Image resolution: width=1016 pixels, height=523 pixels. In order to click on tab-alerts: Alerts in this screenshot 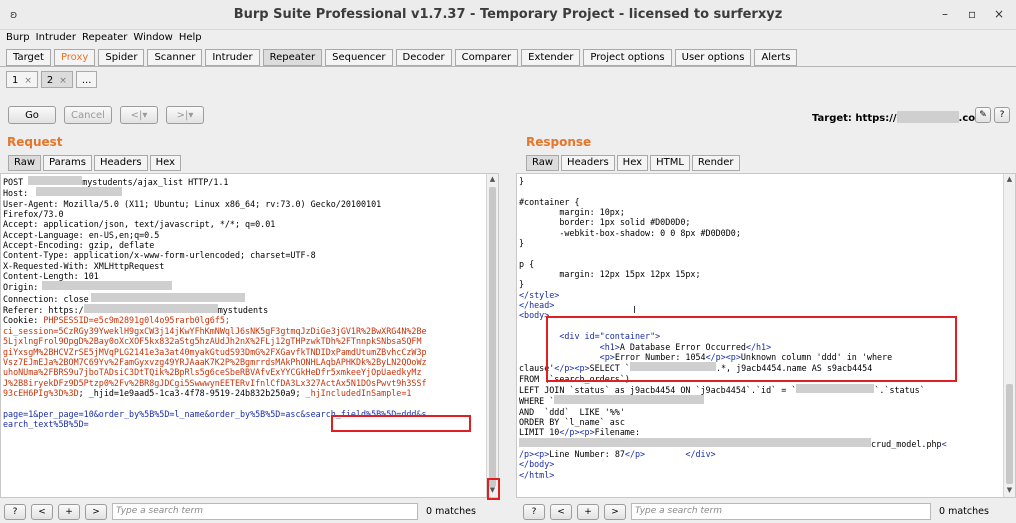, I will do `click(776, 57)`.